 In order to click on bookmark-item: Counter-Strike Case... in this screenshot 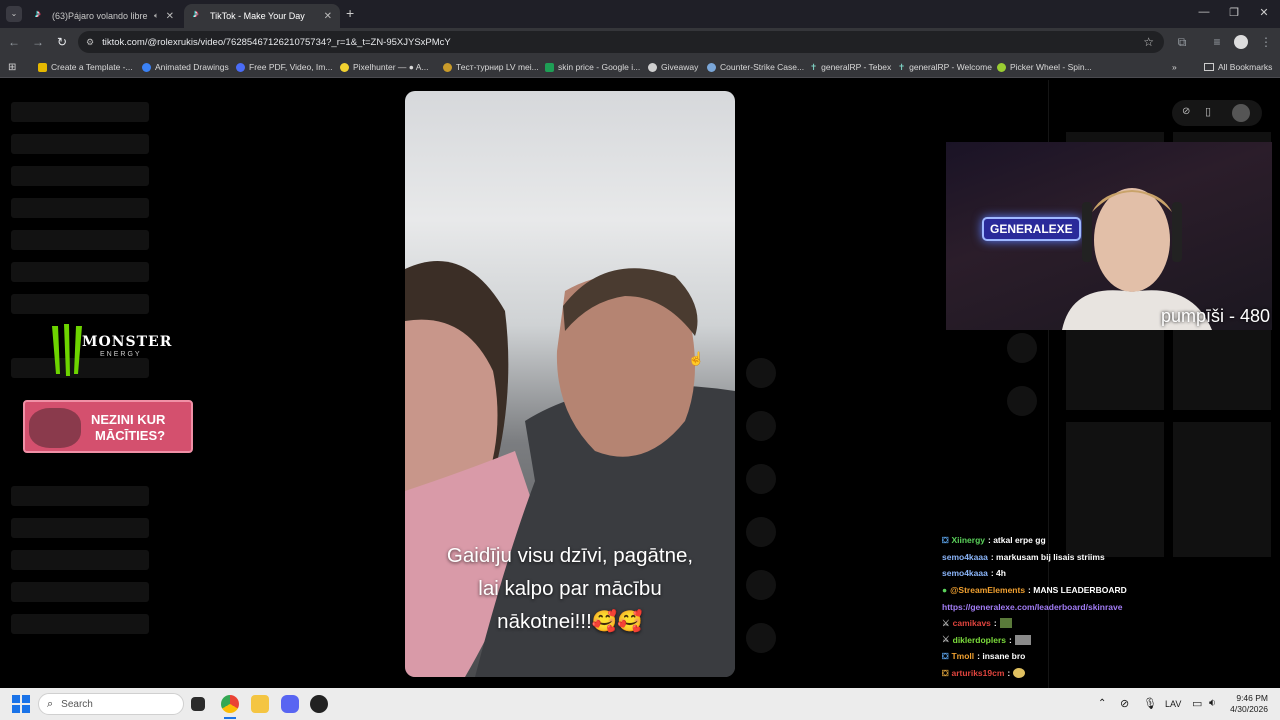, I will do `click(755, 67)`.